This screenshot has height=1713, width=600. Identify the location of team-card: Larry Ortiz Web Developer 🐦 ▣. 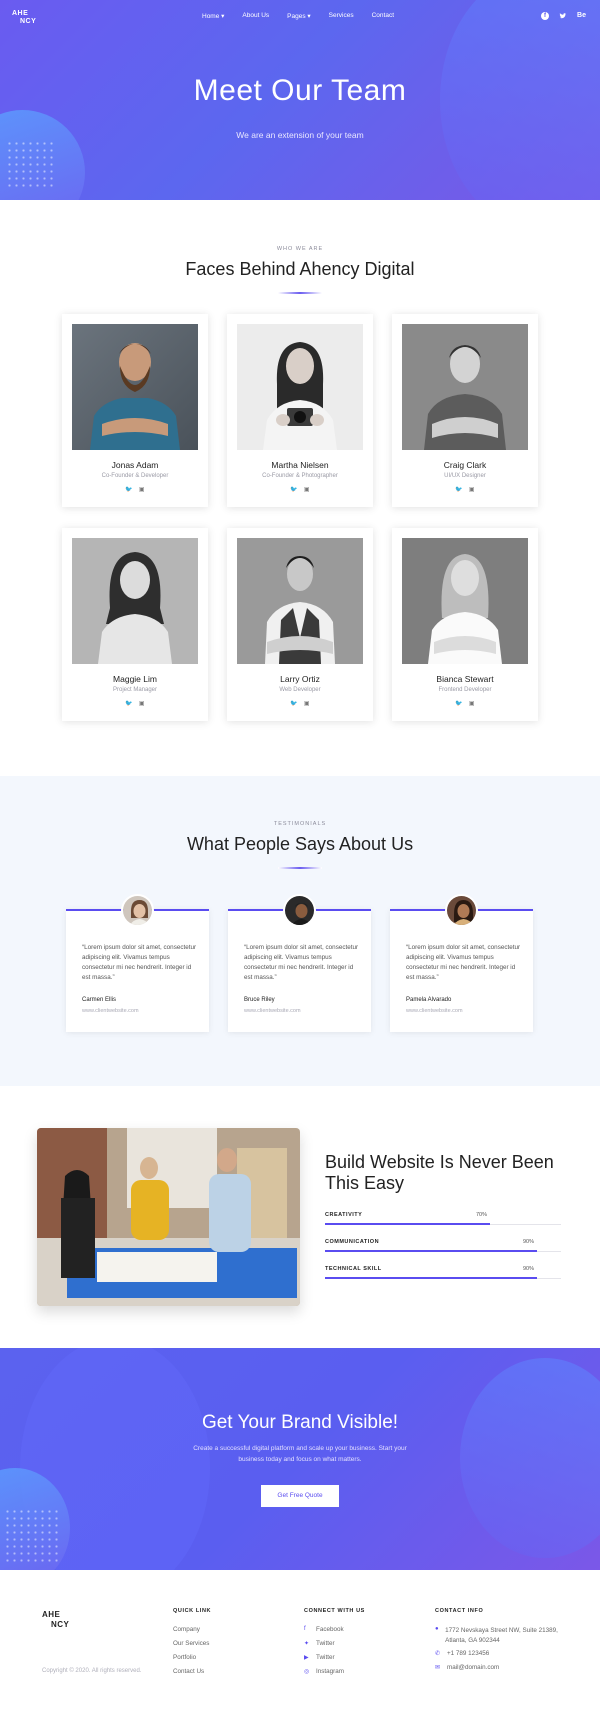
(300, 624).